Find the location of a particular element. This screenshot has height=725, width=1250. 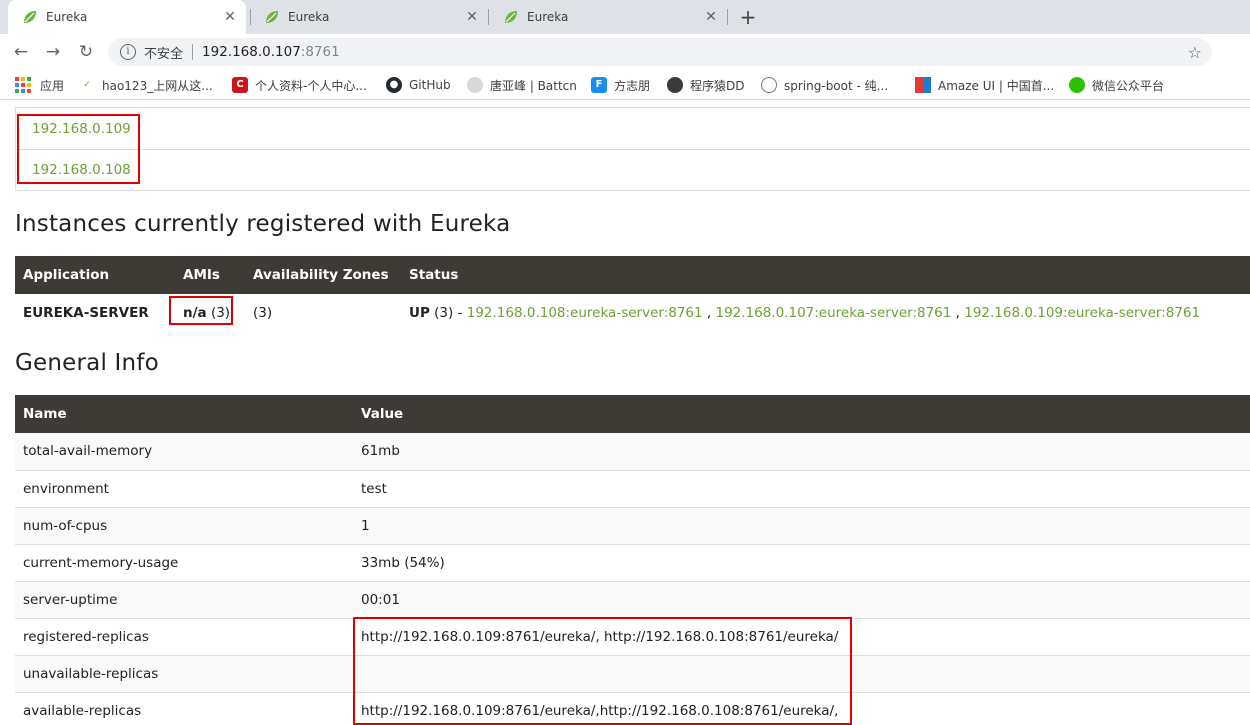

info-name: environment is located at coordinates (184, 488).